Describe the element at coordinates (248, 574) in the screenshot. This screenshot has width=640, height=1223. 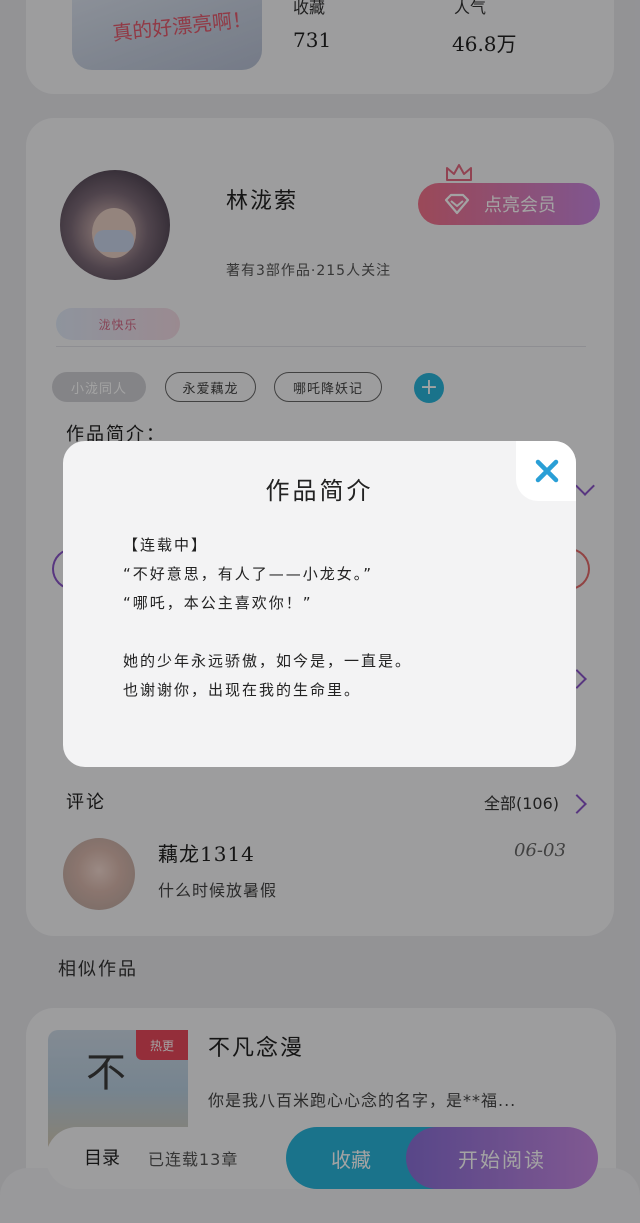
I see `modal-line: “不好意思，有人了——小龙女。”` at that location.